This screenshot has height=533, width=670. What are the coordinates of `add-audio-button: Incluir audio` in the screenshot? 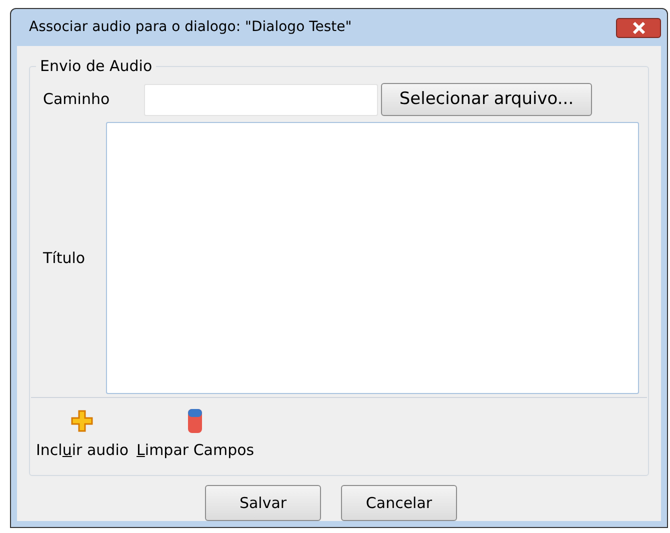 It's located at (82, 432).